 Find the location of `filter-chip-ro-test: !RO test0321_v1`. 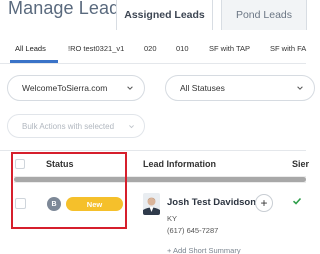

filter-chip-ro-test: !RO test0321_v1 is located at coordinates (96, 48).